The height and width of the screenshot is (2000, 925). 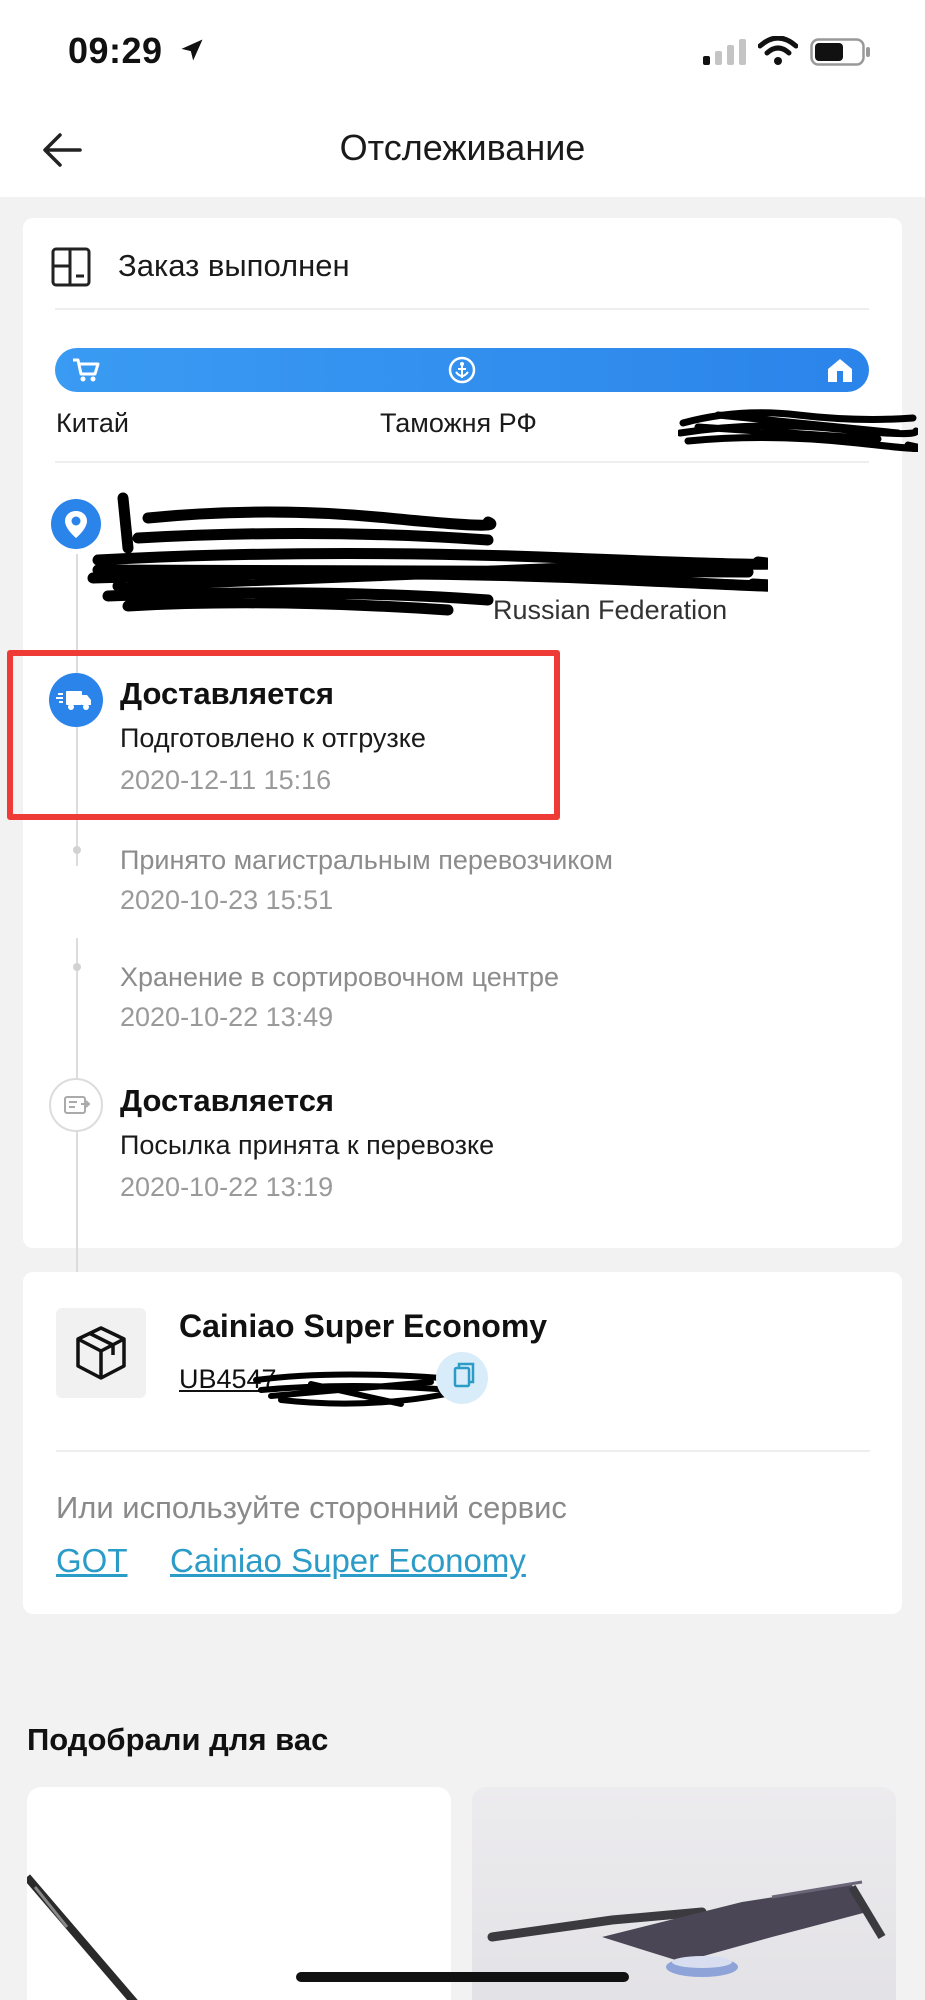 I want to click on carrier-name: Cainiao Super Economy, so click(x=363, y=1326).